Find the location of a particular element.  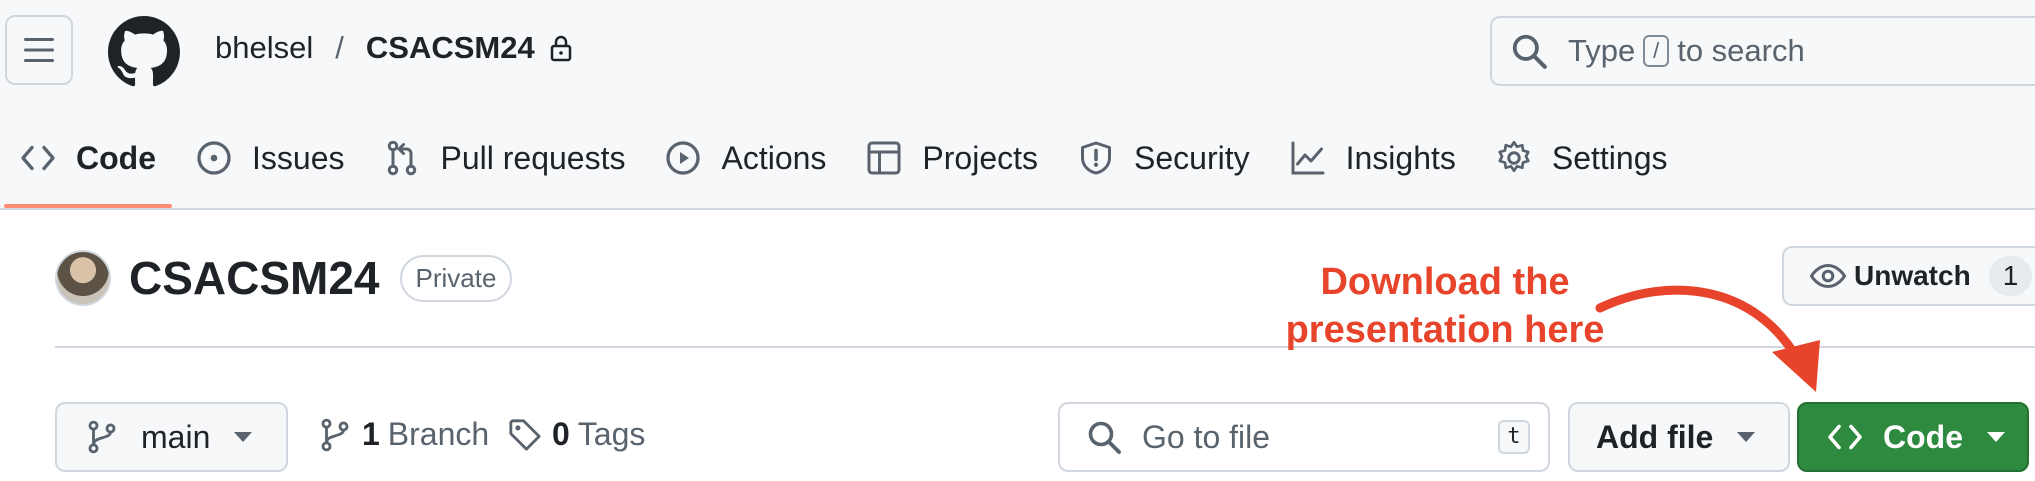

tab-label: Code is located at coordinates (116, 157).